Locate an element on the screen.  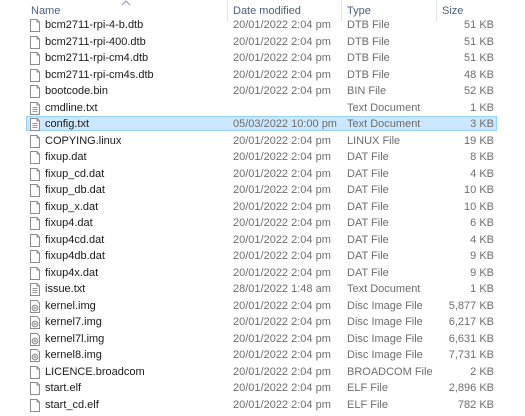
file-name: bootcode.bin is located at coordinates (76, 91).